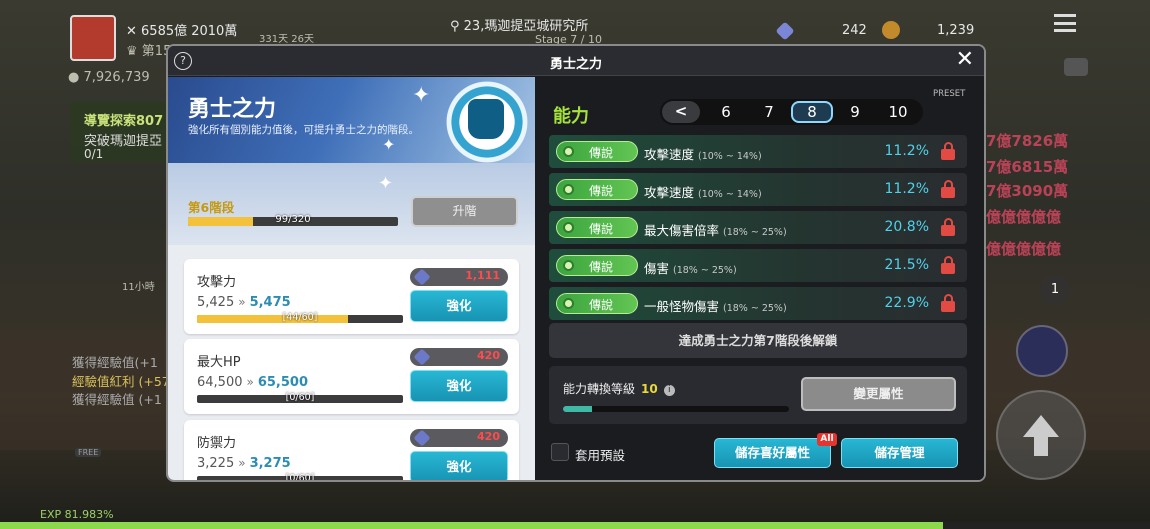  I want to click on upgrade-stage-button: 升階, so click(464, 211).